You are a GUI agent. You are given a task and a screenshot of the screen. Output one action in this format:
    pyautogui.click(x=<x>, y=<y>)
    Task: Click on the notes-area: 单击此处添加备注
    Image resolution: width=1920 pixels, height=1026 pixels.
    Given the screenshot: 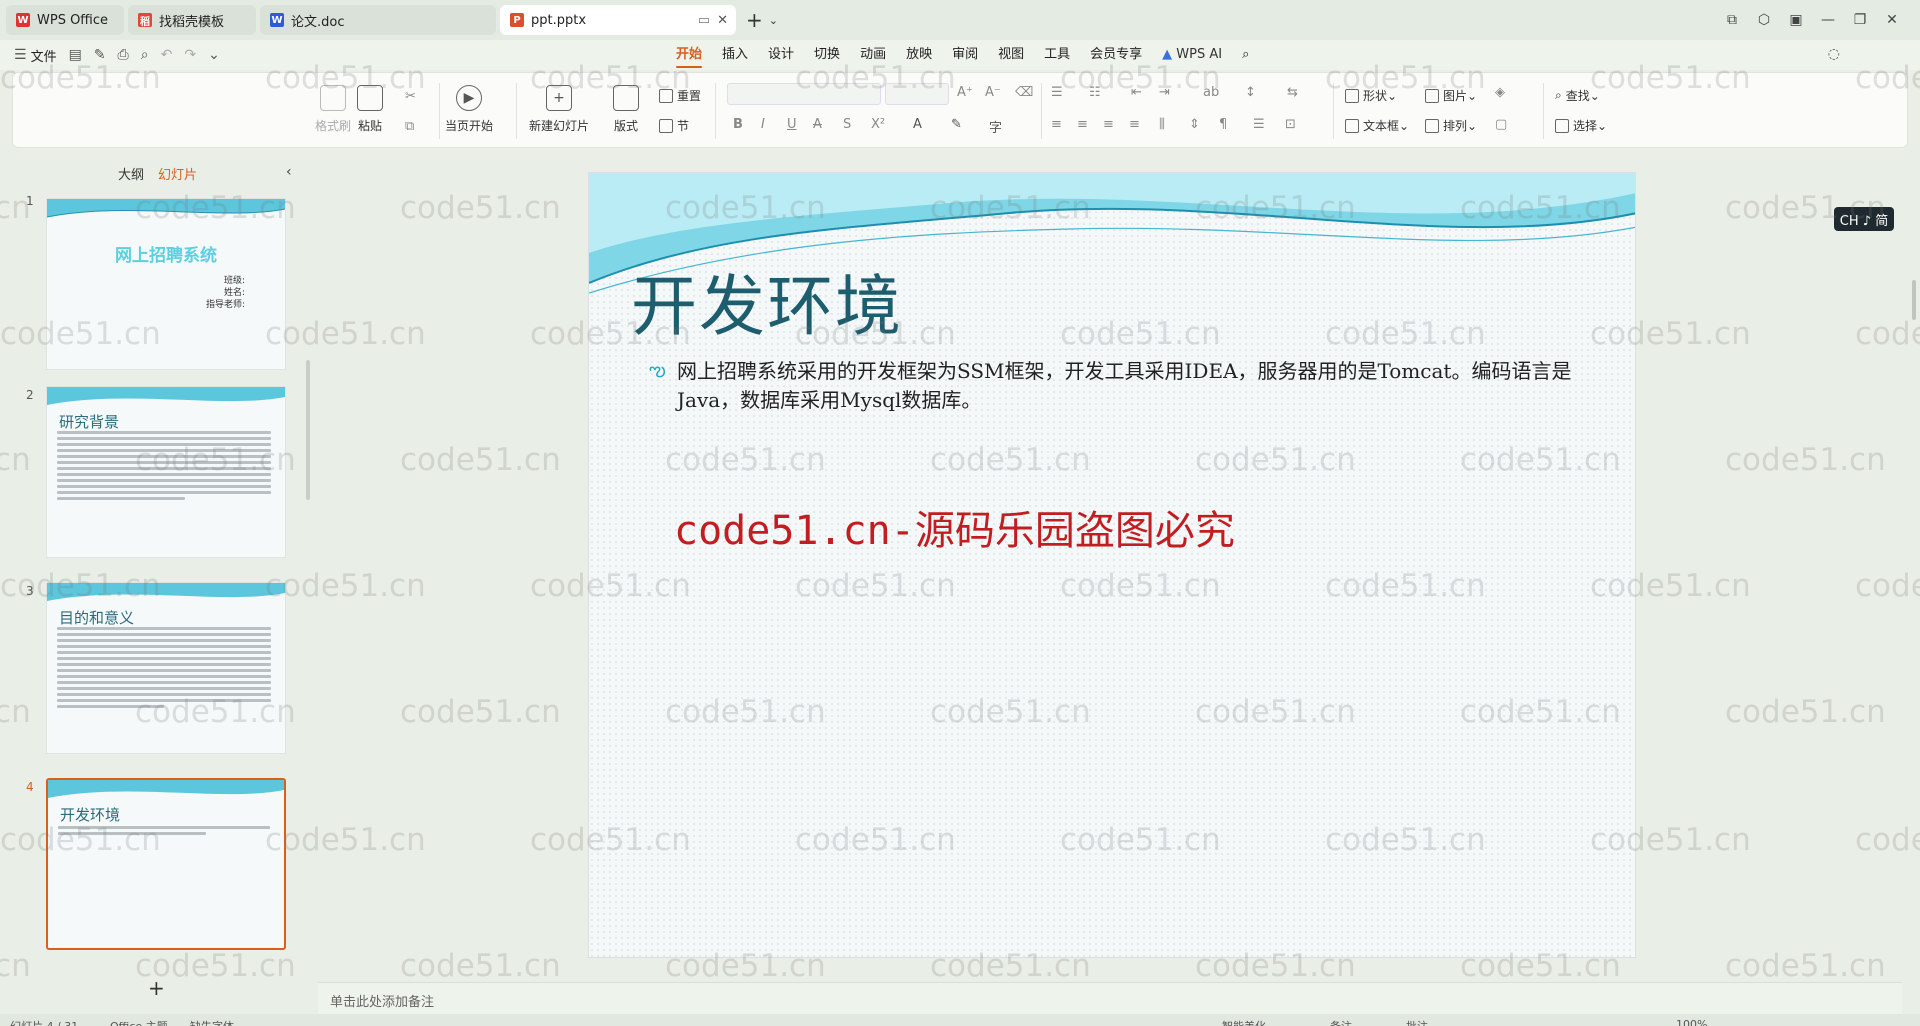 What is the action you would take?
    pyautogui.click(x=1110, y=998)
    